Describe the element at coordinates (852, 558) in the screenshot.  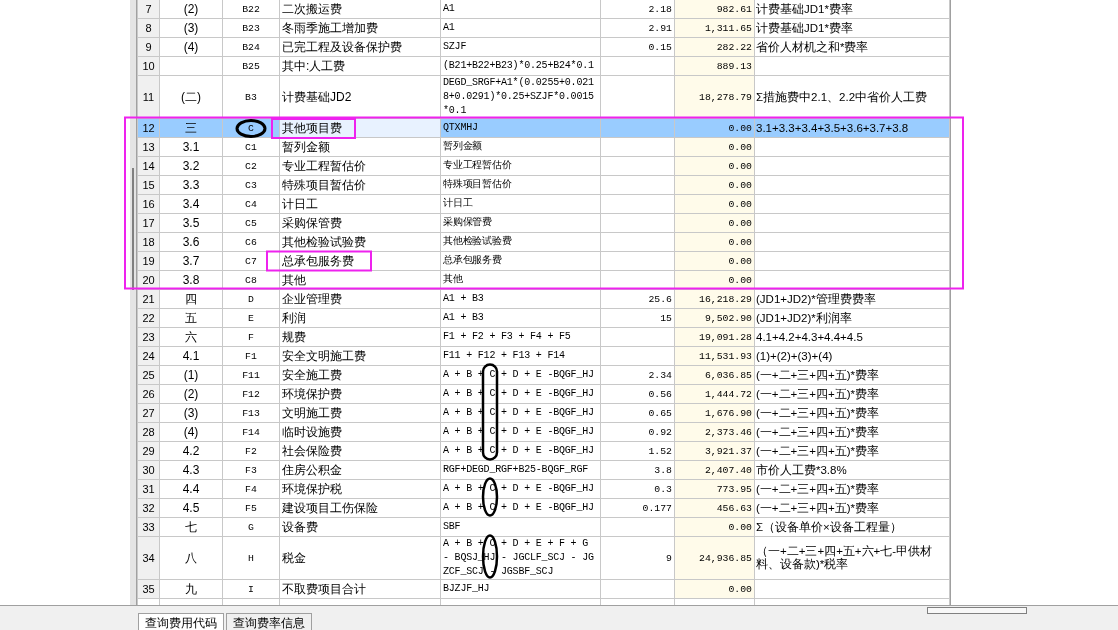
I see `table-cell: （一+二+三+四+五+六+七-甲供材料、设备款)*税率` at that location.